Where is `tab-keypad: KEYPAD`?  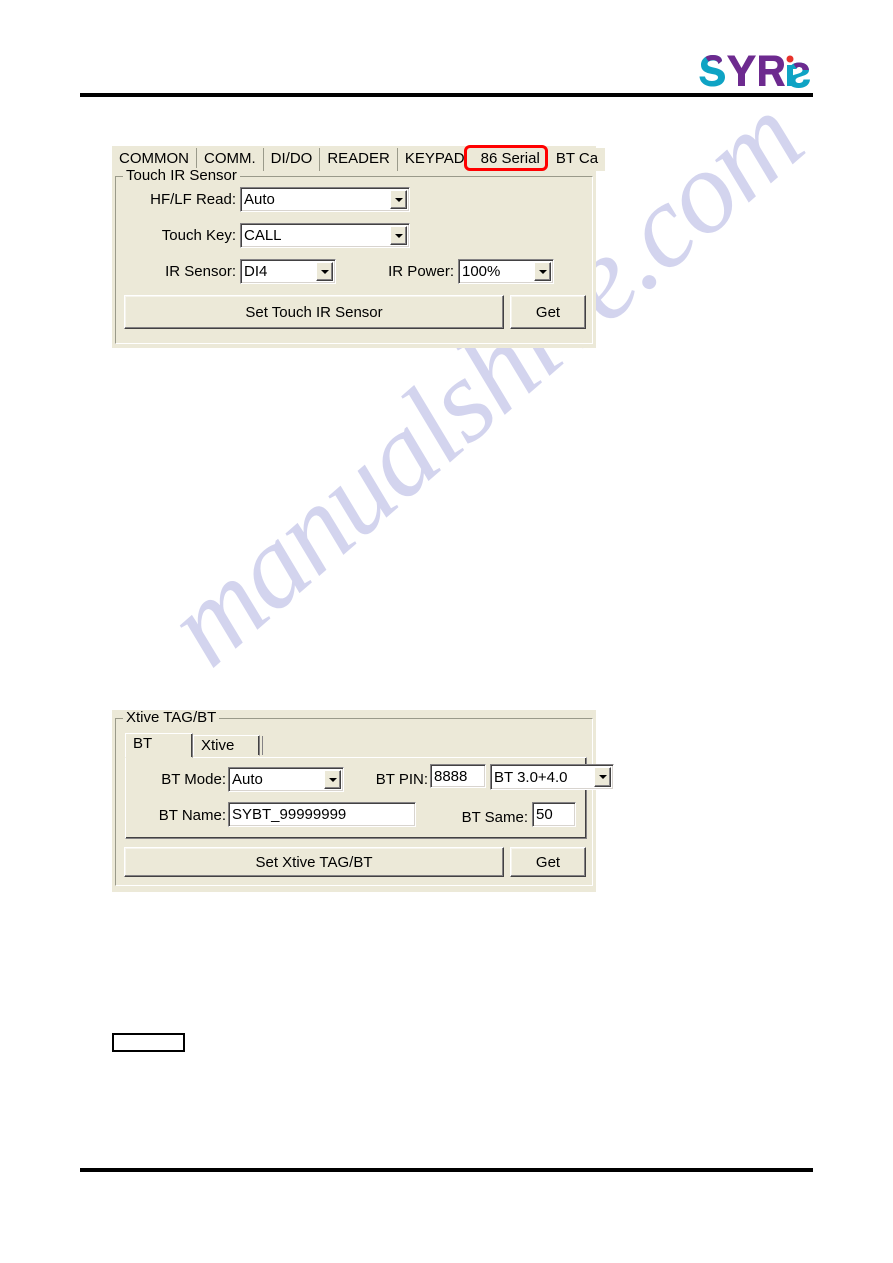 tab-keypad: KEYPAD is located at coordinates (434, 159).